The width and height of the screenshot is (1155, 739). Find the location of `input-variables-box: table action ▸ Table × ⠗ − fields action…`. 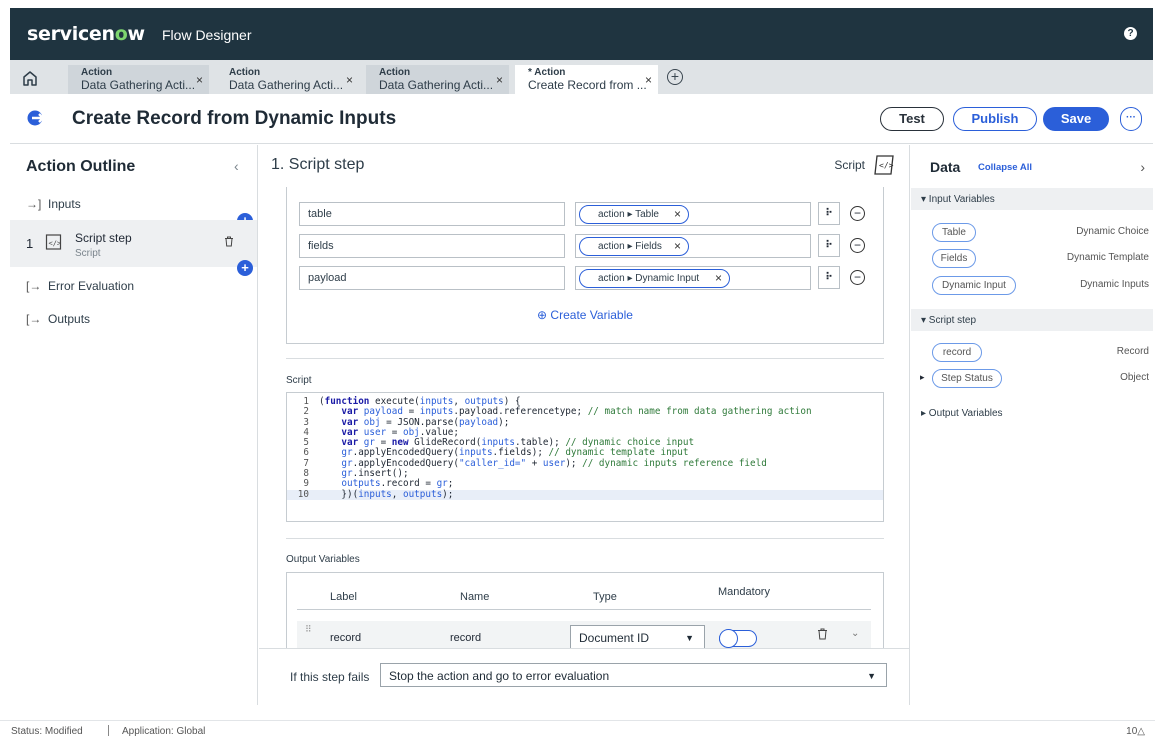

input-variables-box: table action ▸ Table × ⠗ − fields action… is located at coordinates (585, 265).